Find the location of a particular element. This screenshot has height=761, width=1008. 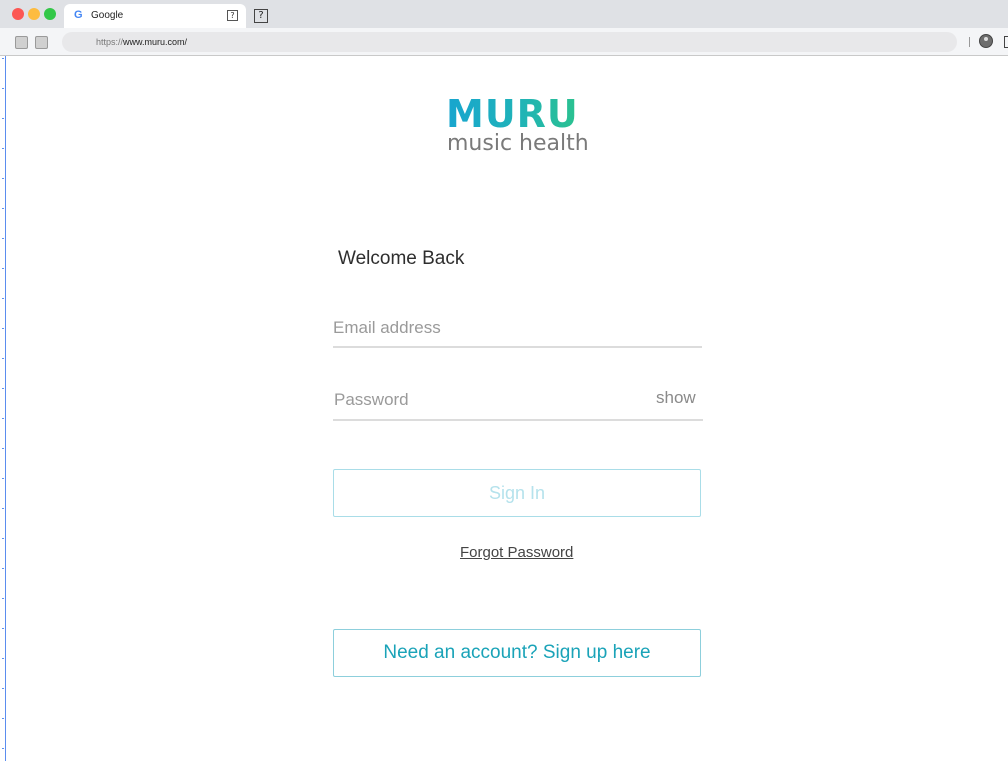

sign-in-button: Sign In is located at coordinates (517, 493).